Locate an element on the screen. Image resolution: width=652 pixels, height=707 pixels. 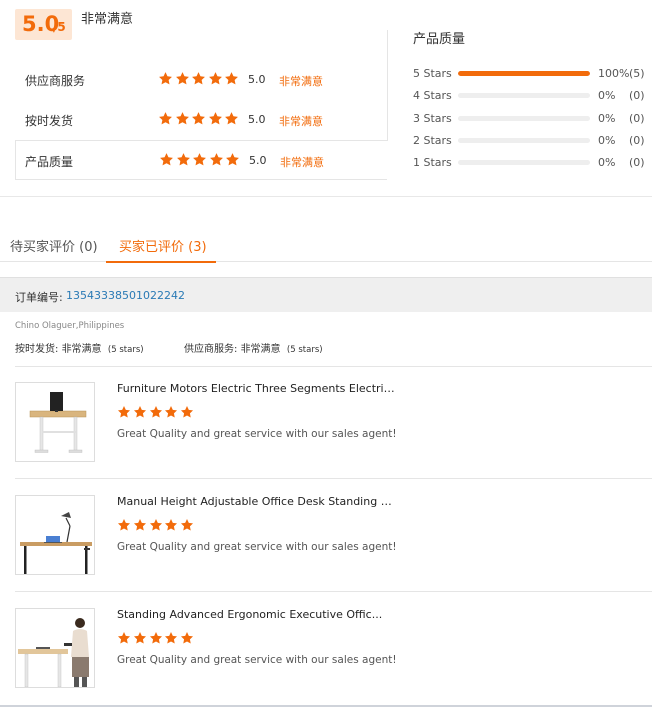
order-number-label: 订单编号: is located at coordinates (39, 297).